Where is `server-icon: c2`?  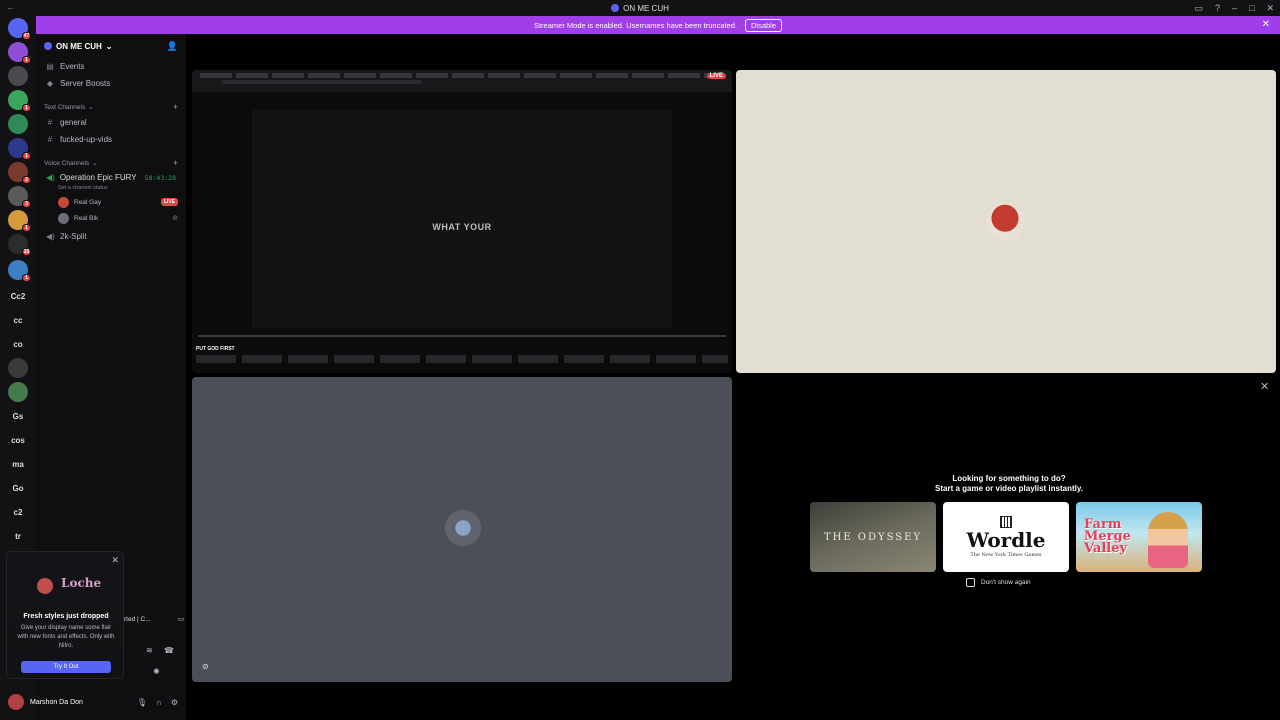 server-icon: c2 is located at coordinates (18, 512).